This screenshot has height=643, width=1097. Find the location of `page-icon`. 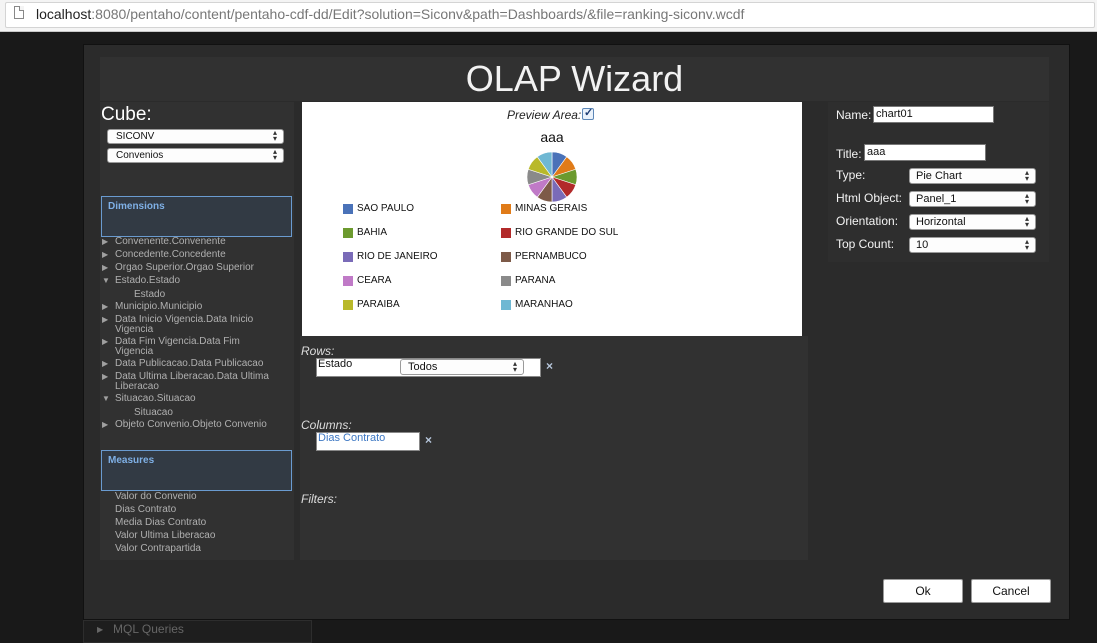

page-icon is located at coordinates (19, 12).